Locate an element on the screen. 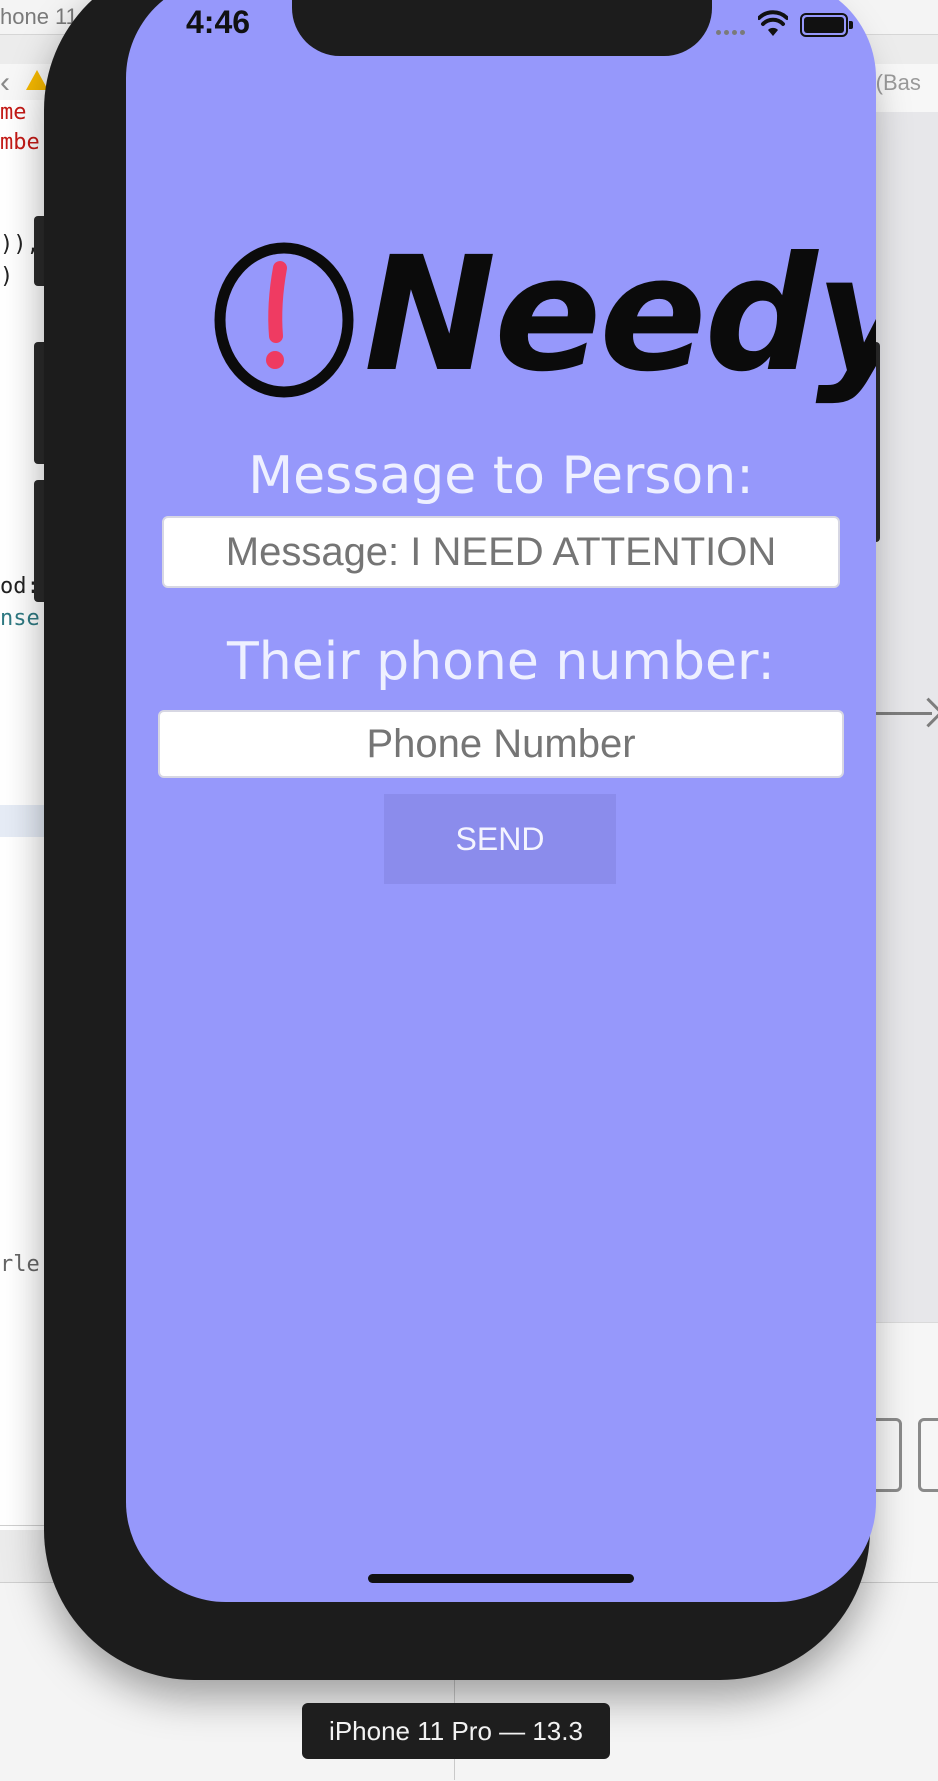 The width and height of the screenshot is (938, 1781). code-fragment: ) is located at coordinates (7, 276).